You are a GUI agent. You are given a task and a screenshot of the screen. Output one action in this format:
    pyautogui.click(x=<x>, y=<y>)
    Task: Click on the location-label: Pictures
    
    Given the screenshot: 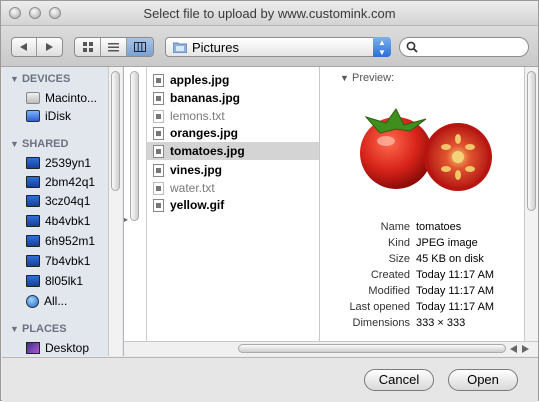 What is the action you would take?
    pyautogui.click(x=215, y=47)
    